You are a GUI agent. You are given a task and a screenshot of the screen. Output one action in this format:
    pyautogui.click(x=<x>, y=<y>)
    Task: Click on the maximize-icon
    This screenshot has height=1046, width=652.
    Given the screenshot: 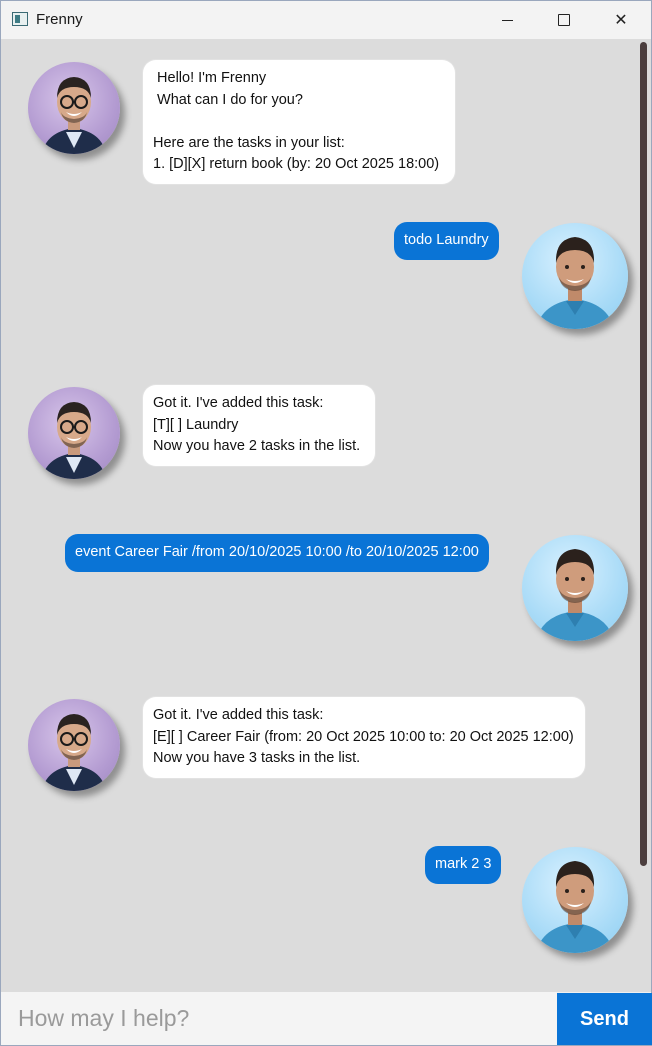 What is the action you would take?
    pyautogui.click(x=564, y=20)
    